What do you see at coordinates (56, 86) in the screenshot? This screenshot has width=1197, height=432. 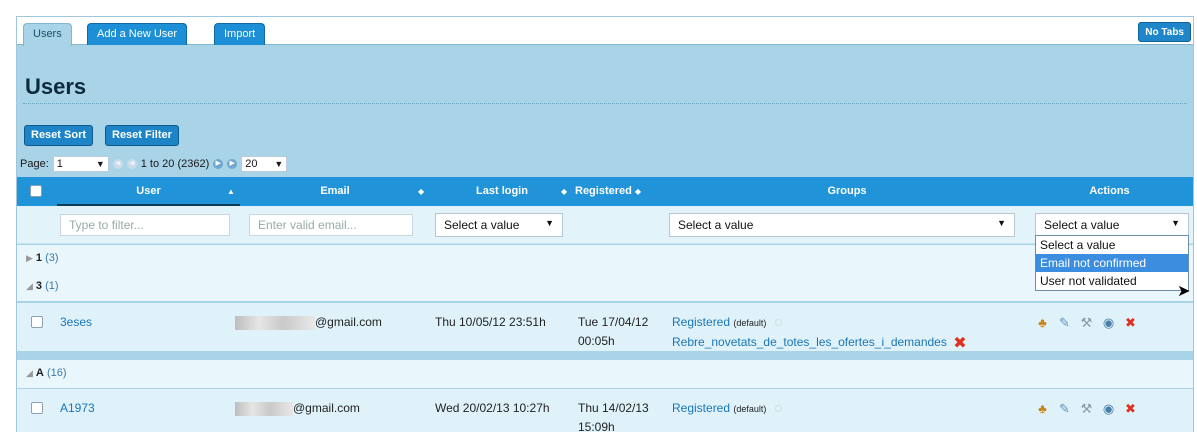 I see `page-title: Users` at bounding box center [56, 86].